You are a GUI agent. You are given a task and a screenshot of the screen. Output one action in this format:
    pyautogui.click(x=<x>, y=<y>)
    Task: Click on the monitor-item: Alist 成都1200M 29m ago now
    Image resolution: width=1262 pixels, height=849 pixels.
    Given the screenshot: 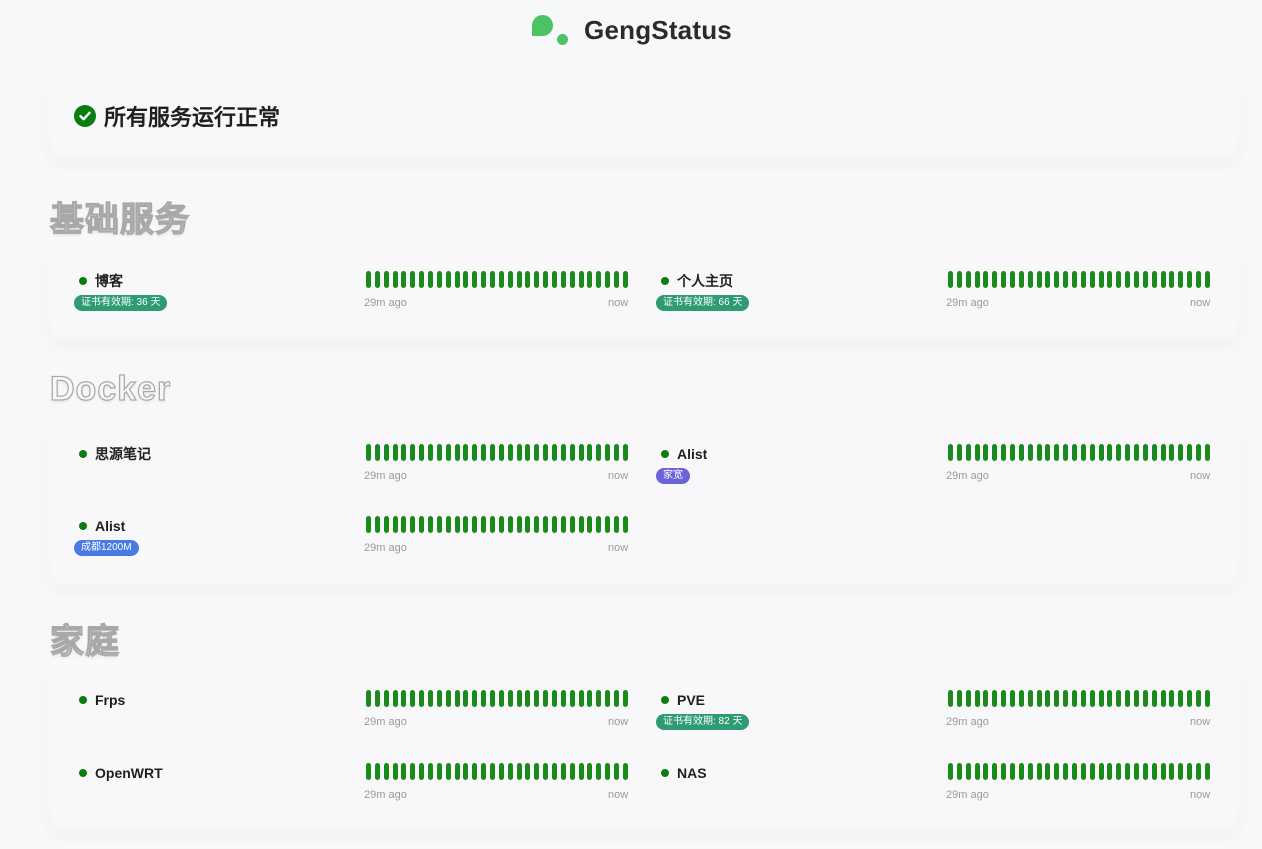 What is the action you would take?
    pyautogui.click(x=340, y=546)
    